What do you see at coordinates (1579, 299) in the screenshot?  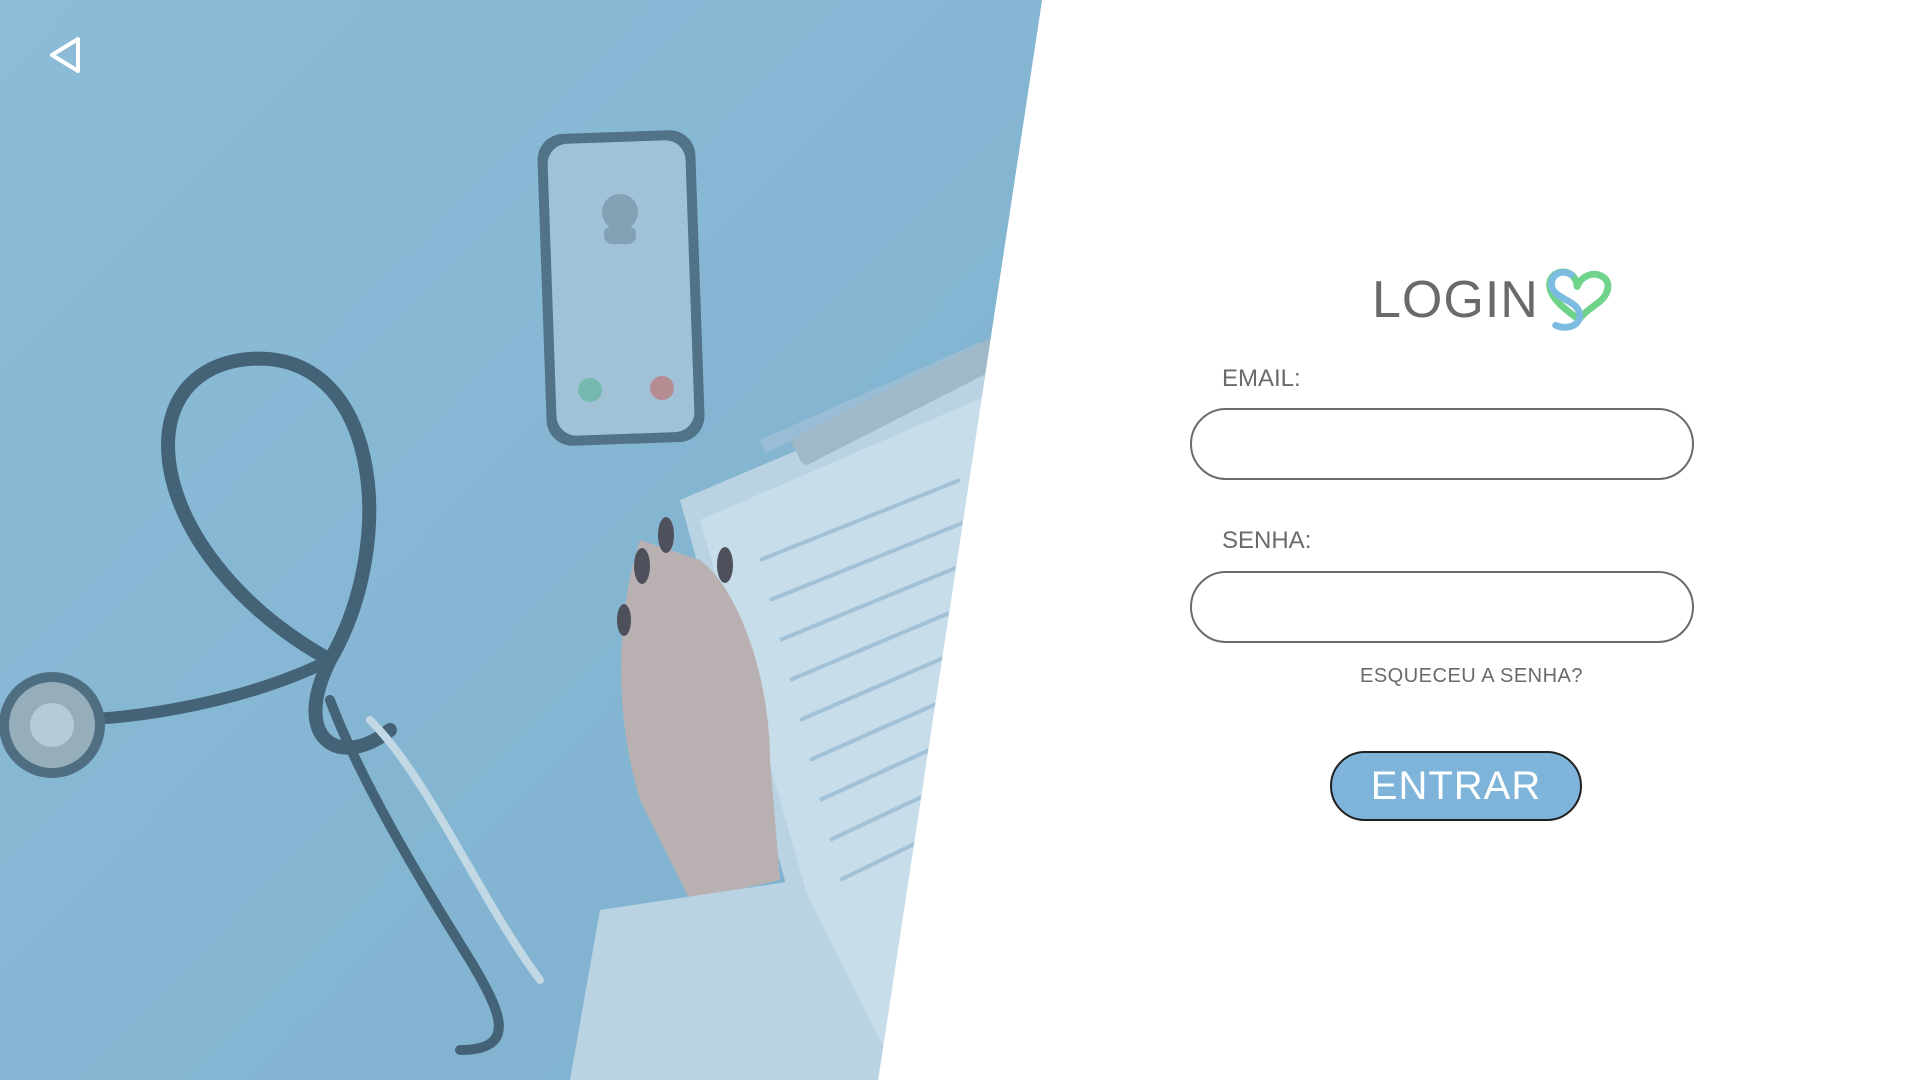 I see `heart-logo-icon` at bounding box center [1579, 299].